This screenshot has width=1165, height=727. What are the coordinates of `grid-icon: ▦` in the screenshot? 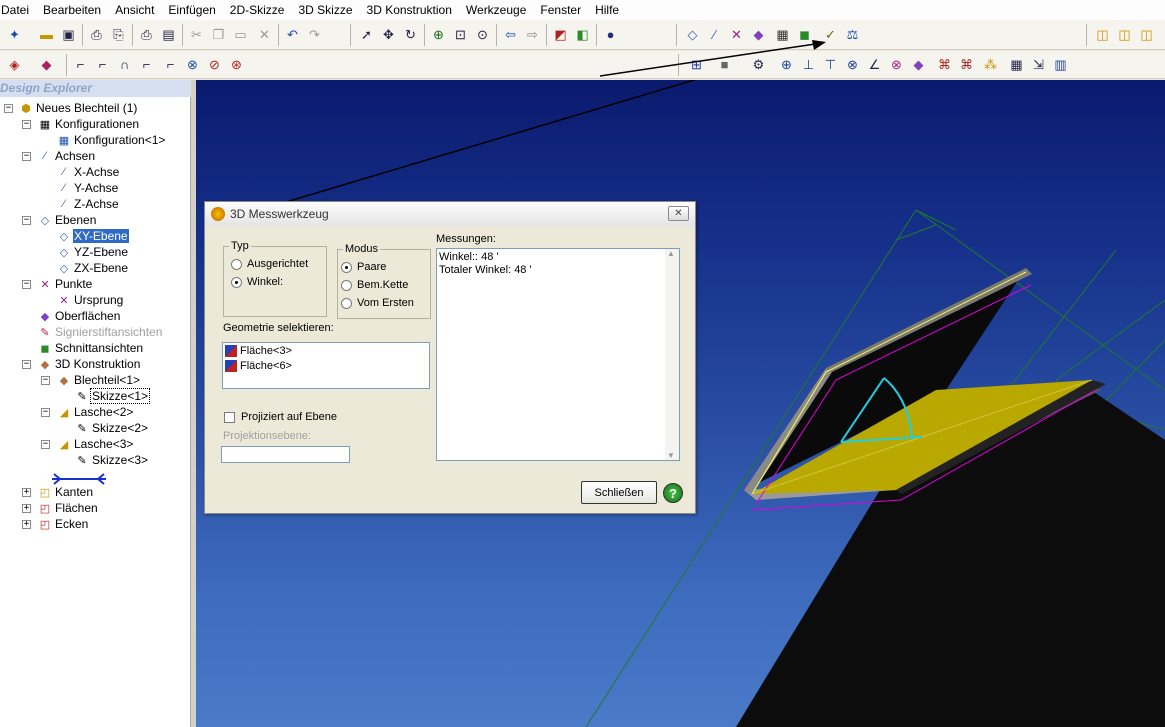 It's located at (1016, 64).